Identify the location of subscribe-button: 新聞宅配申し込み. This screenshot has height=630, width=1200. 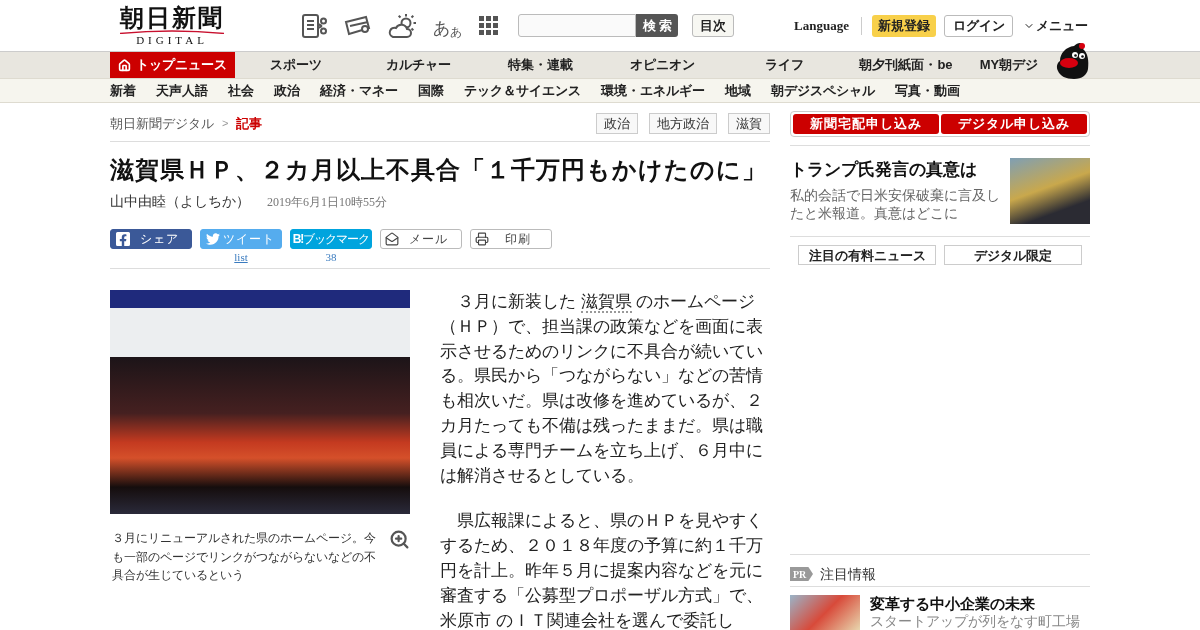
(866, 124).